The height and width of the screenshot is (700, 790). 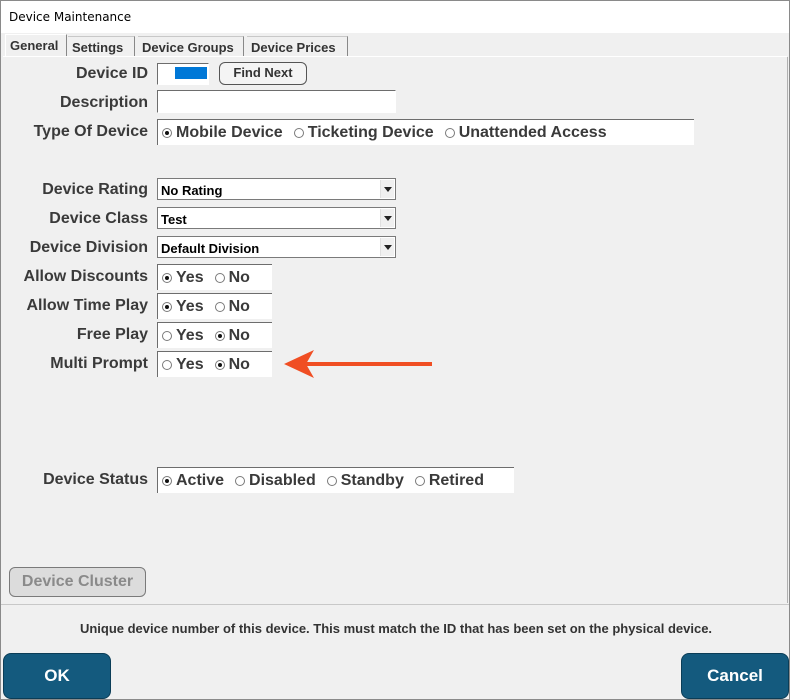 I want to click on status-retired-label: Retired, so click(x=456, y=480).